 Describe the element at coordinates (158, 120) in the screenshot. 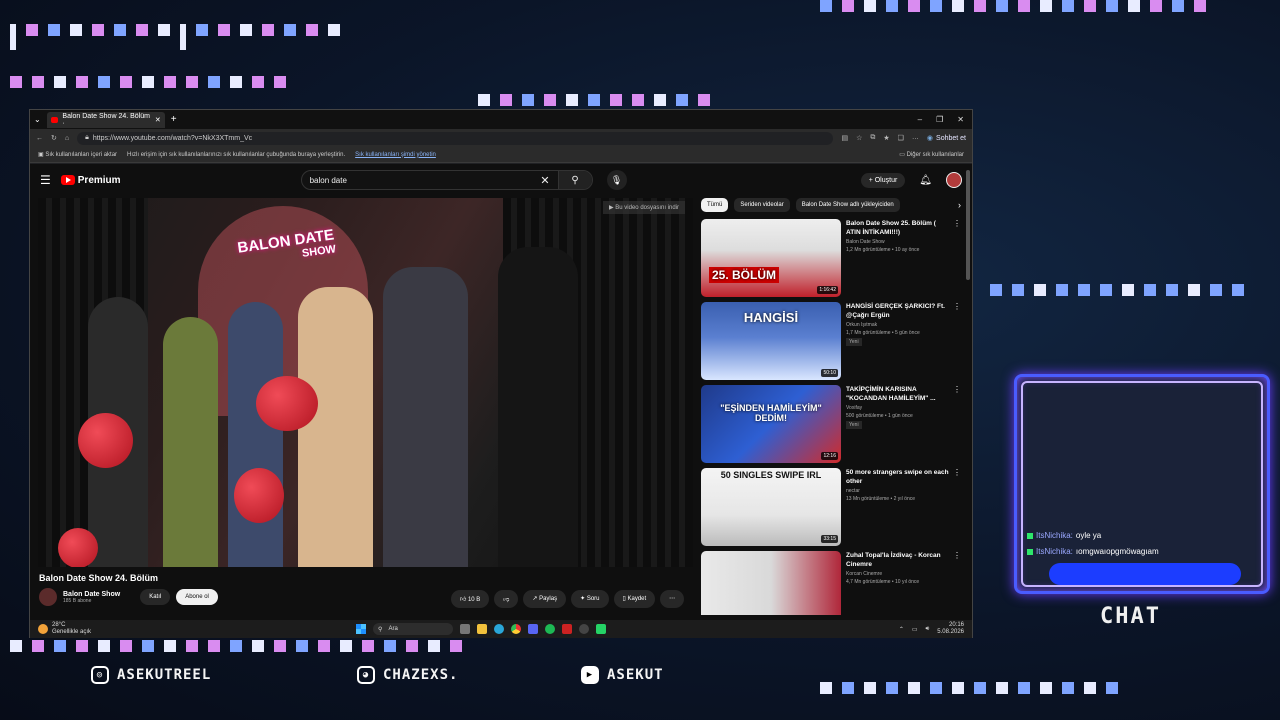

I see `close-tab-icon: ✕` at that location.